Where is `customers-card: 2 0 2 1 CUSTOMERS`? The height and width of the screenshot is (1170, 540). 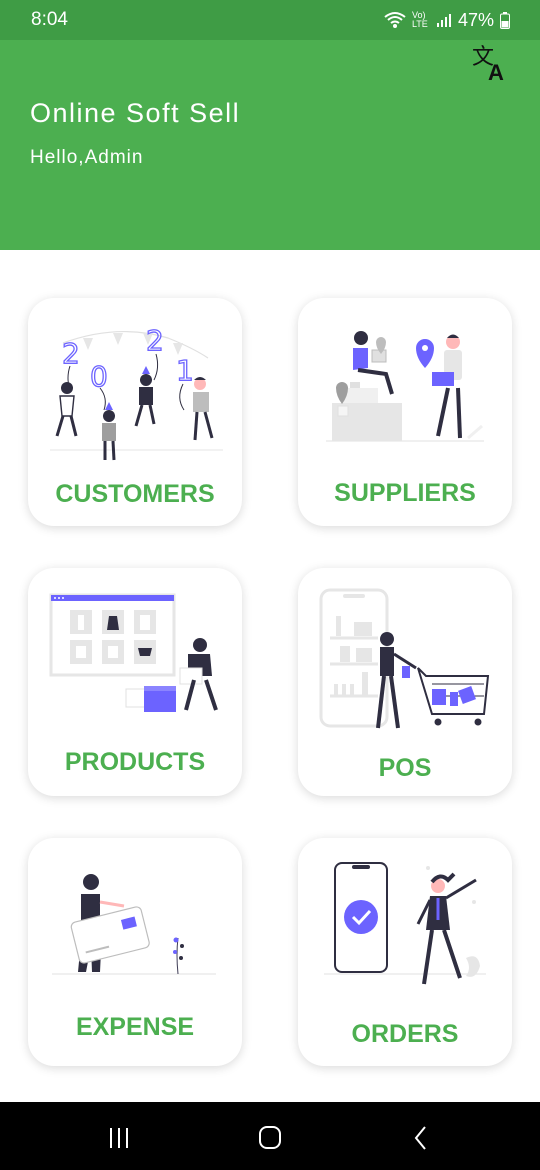
customers-card: 2 0 2 1 CUSTOMERS is located at coordinates (135, 412).